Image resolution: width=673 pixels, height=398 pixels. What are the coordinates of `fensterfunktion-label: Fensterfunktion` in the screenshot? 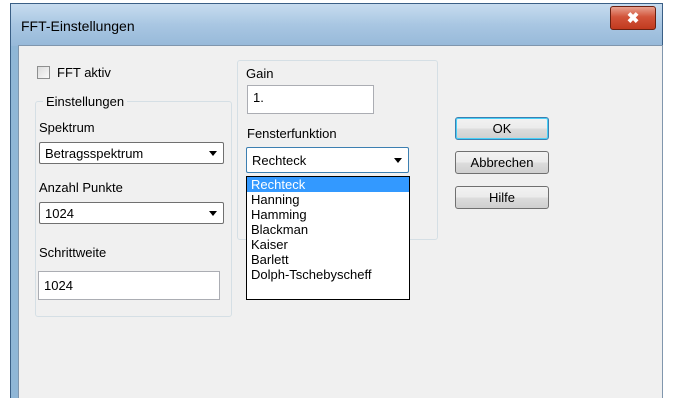 It's located at (292, 133).